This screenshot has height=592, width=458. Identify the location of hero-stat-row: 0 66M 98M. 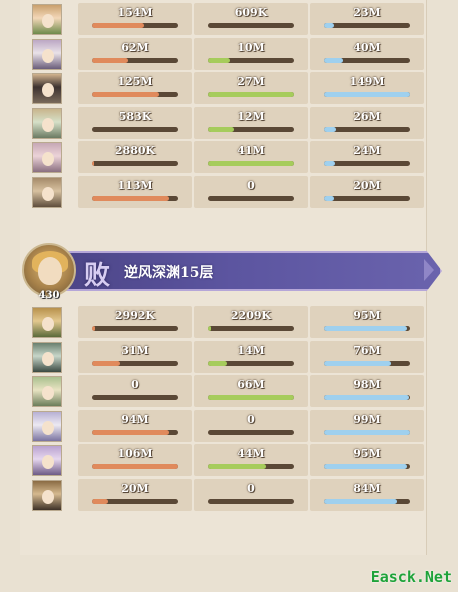
(224, 391).